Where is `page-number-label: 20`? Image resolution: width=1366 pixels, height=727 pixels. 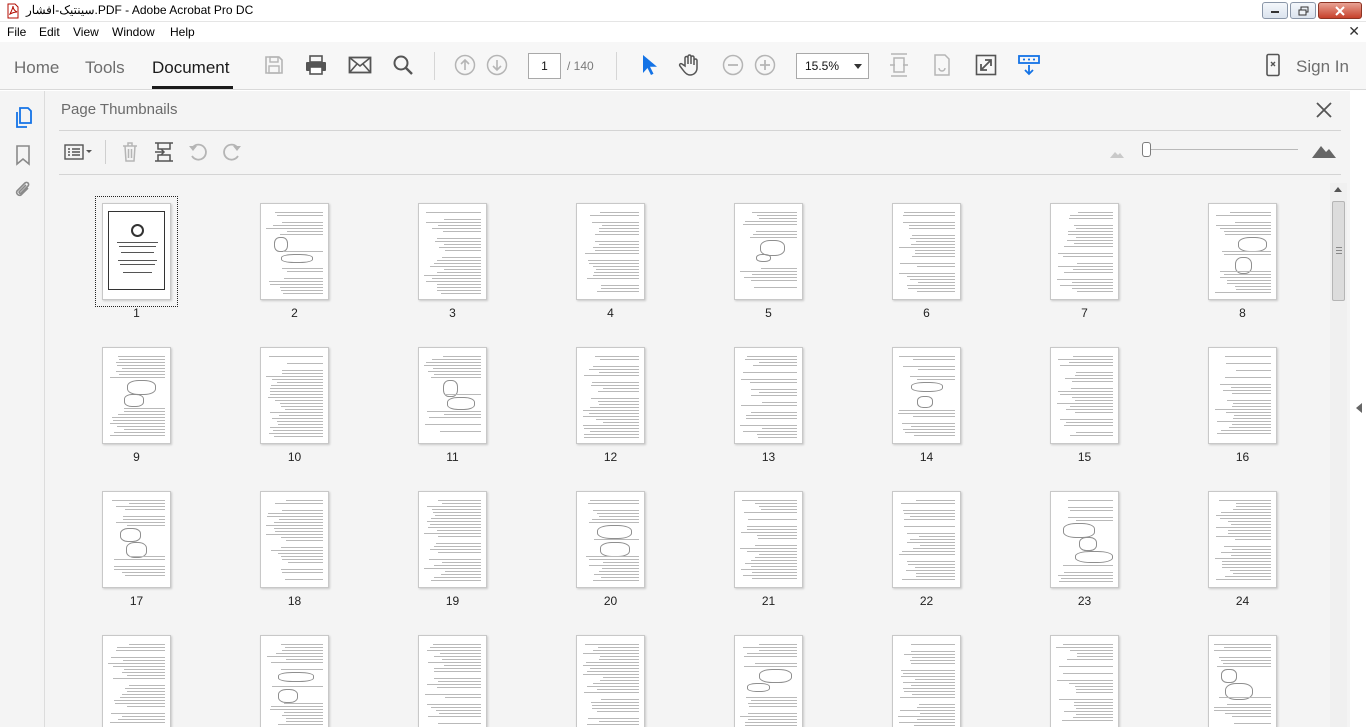 page-number-label: 20 is located at coordinates (610, 601).